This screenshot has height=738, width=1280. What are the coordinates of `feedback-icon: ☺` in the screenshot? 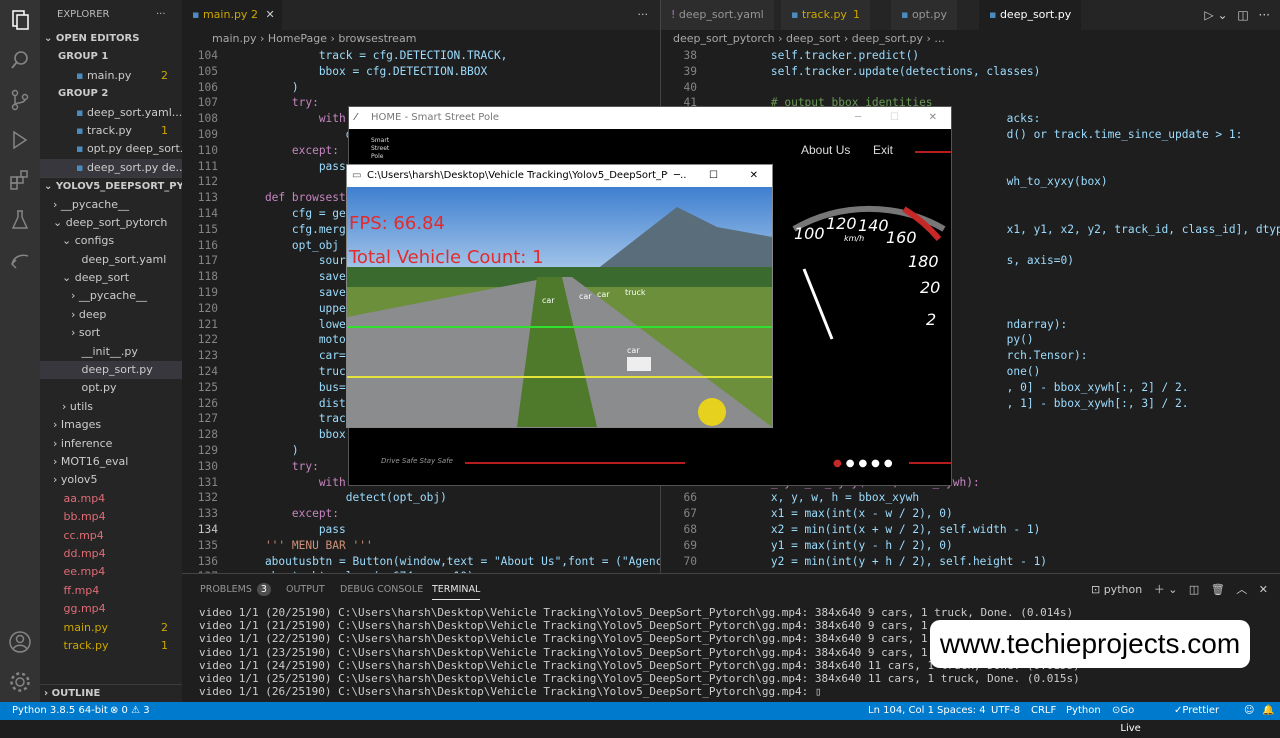 It's located at (1249, 711).